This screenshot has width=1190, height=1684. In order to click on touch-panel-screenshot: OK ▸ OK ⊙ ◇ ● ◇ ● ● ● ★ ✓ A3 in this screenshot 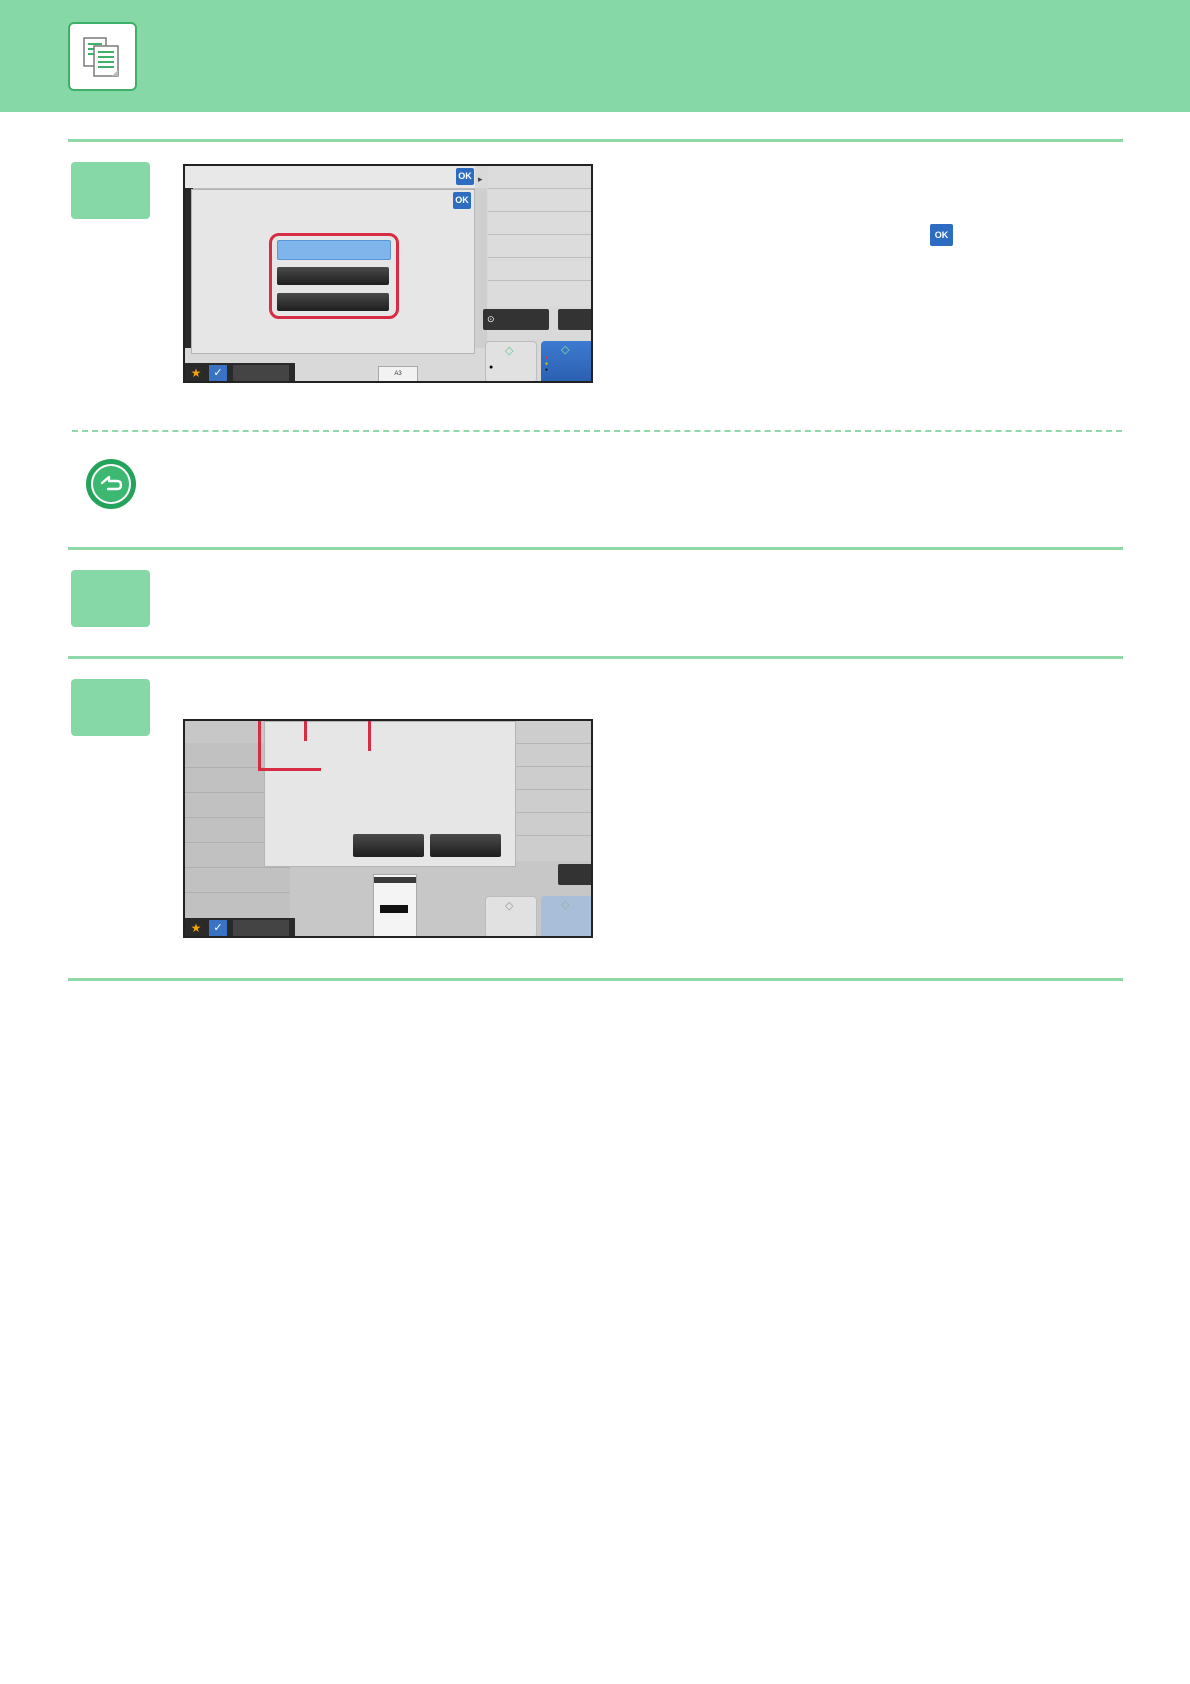, I will do `click(388, 273)`.